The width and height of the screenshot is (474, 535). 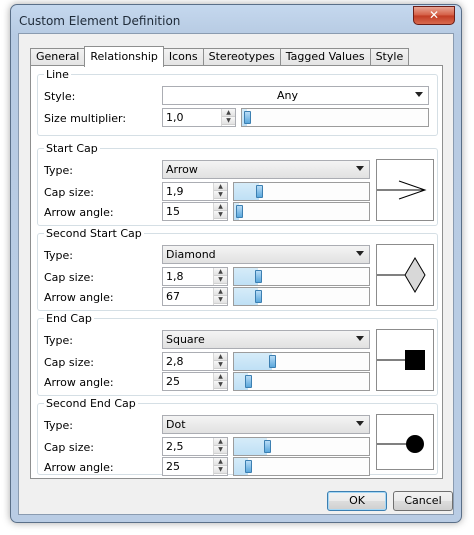 What do you see at coordinates (176, 424) in the screenshot?
I see `second-end-cap-type-value: Dot` at bounding box center [176, 424].